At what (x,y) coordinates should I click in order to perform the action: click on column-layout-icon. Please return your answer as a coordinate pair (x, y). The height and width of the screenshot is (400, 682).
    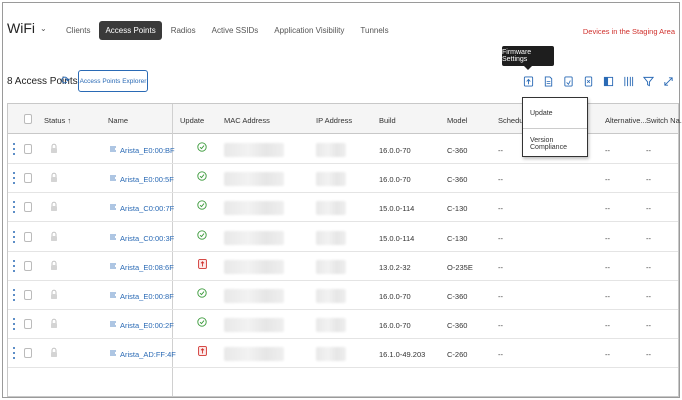
    Looking at the image, I should click on (608, 81).